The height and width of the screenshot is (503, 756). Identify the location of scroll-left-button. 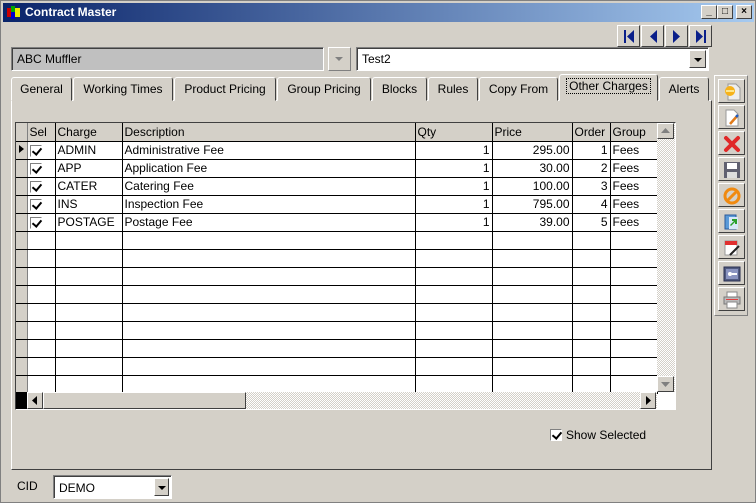
(35, 400).